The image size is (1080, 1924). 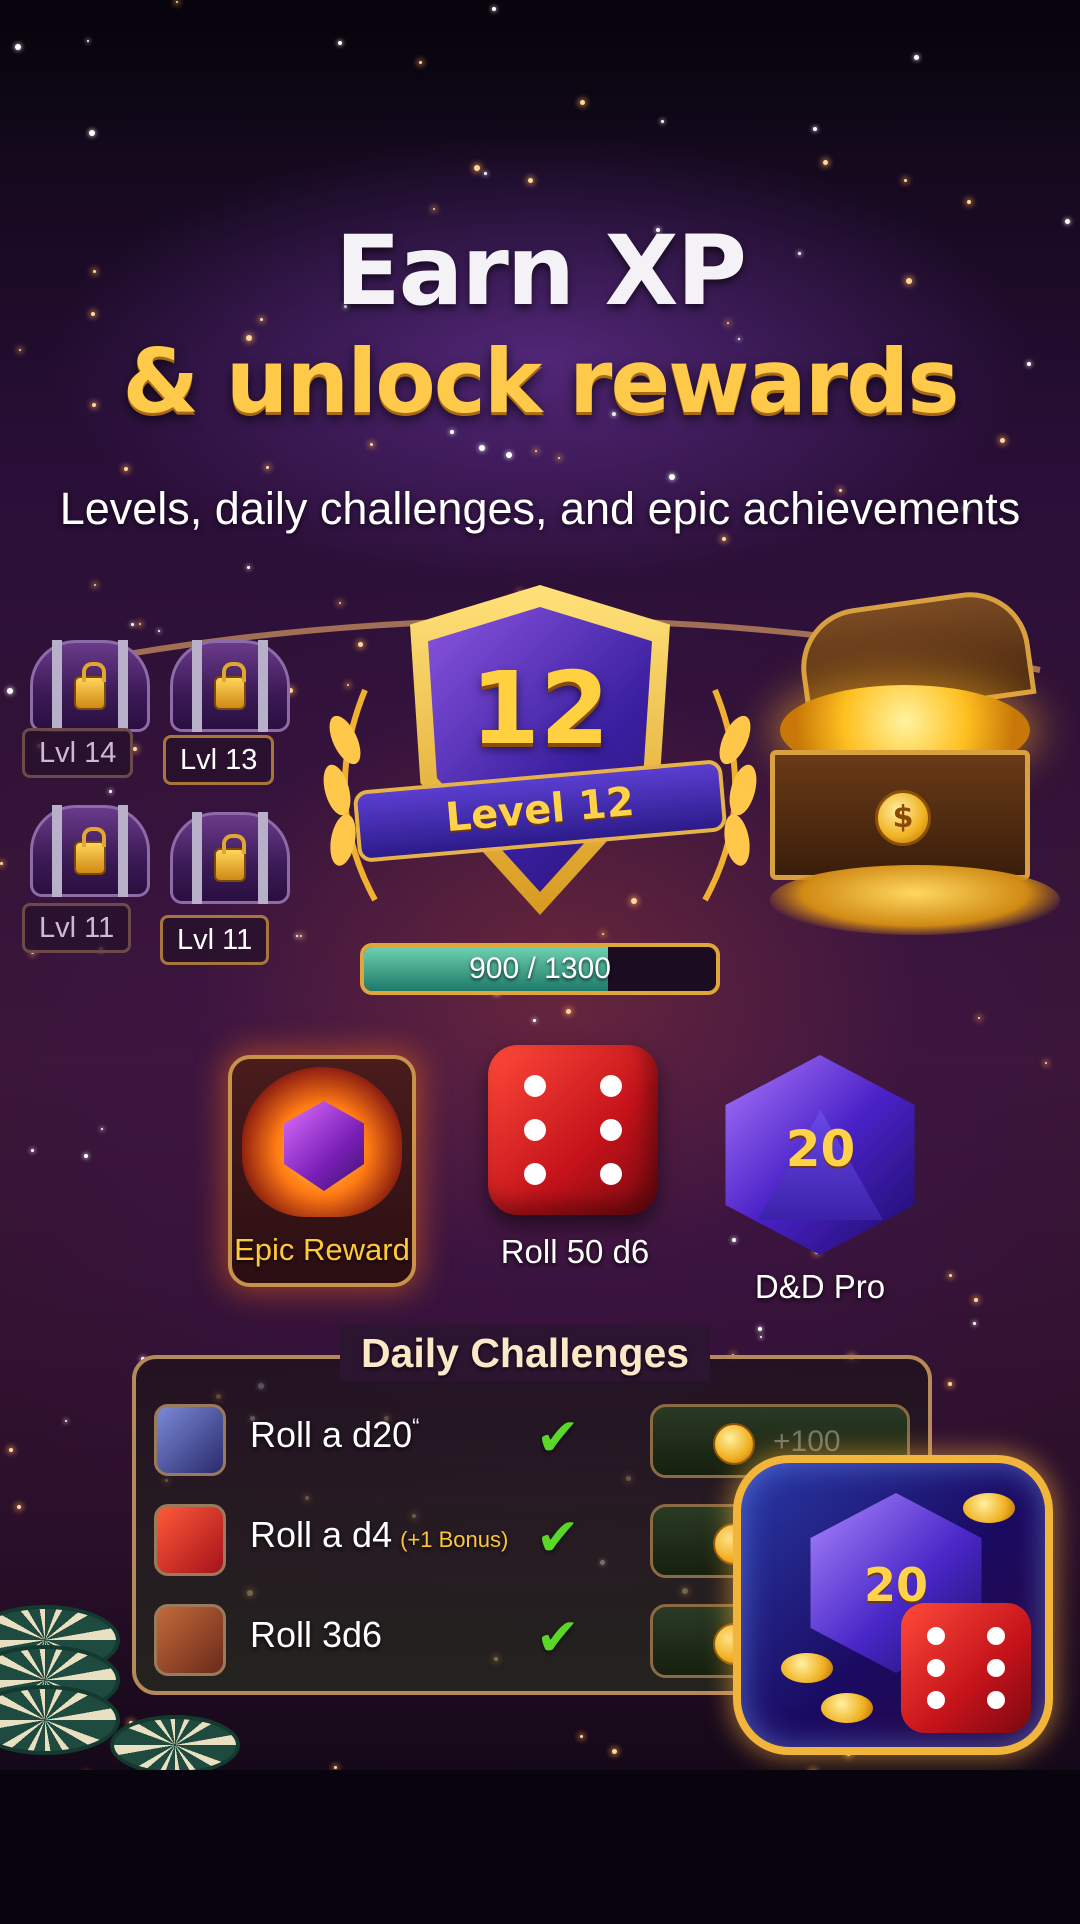 What do you see at coordinates (575, 1251) in the screenshot?
I see `roll-d6-reward-label: Roll 50 d6` at bounding box center [575, 1251].